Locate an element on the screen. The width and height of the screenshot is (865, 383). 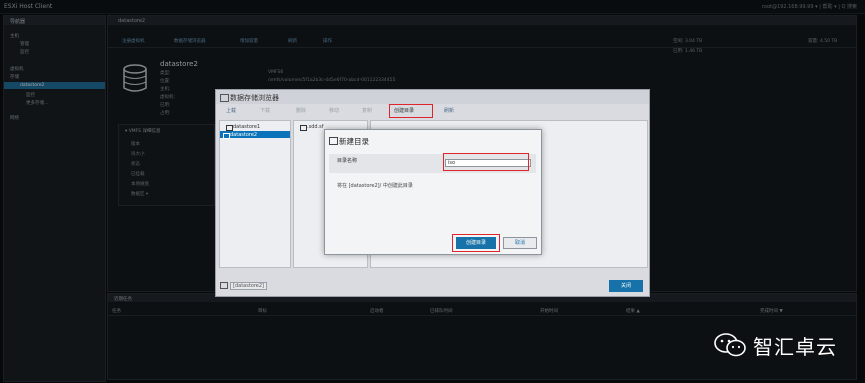
browser-title: 数据存储浏览器 is located at coordinates (254, 98).